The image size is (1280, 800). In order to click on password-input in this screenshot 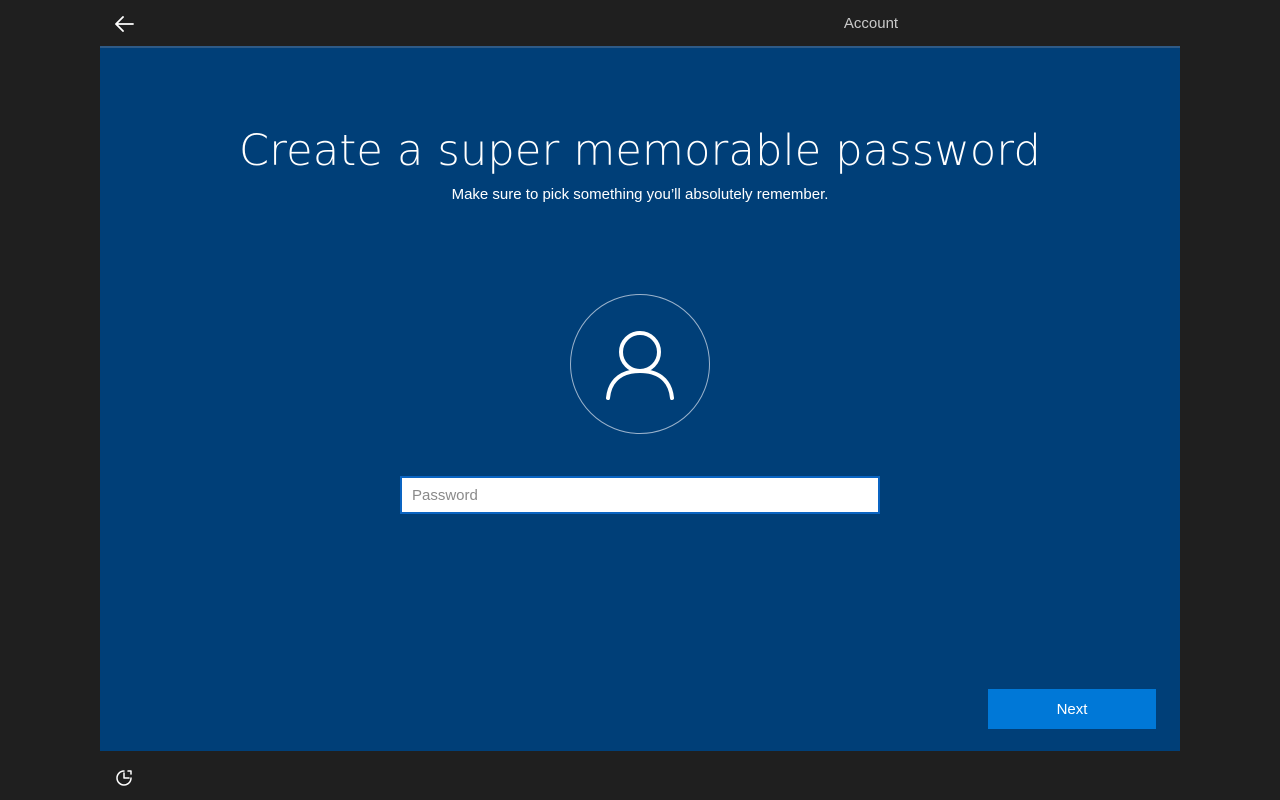, I will do `click(640, 495)`.